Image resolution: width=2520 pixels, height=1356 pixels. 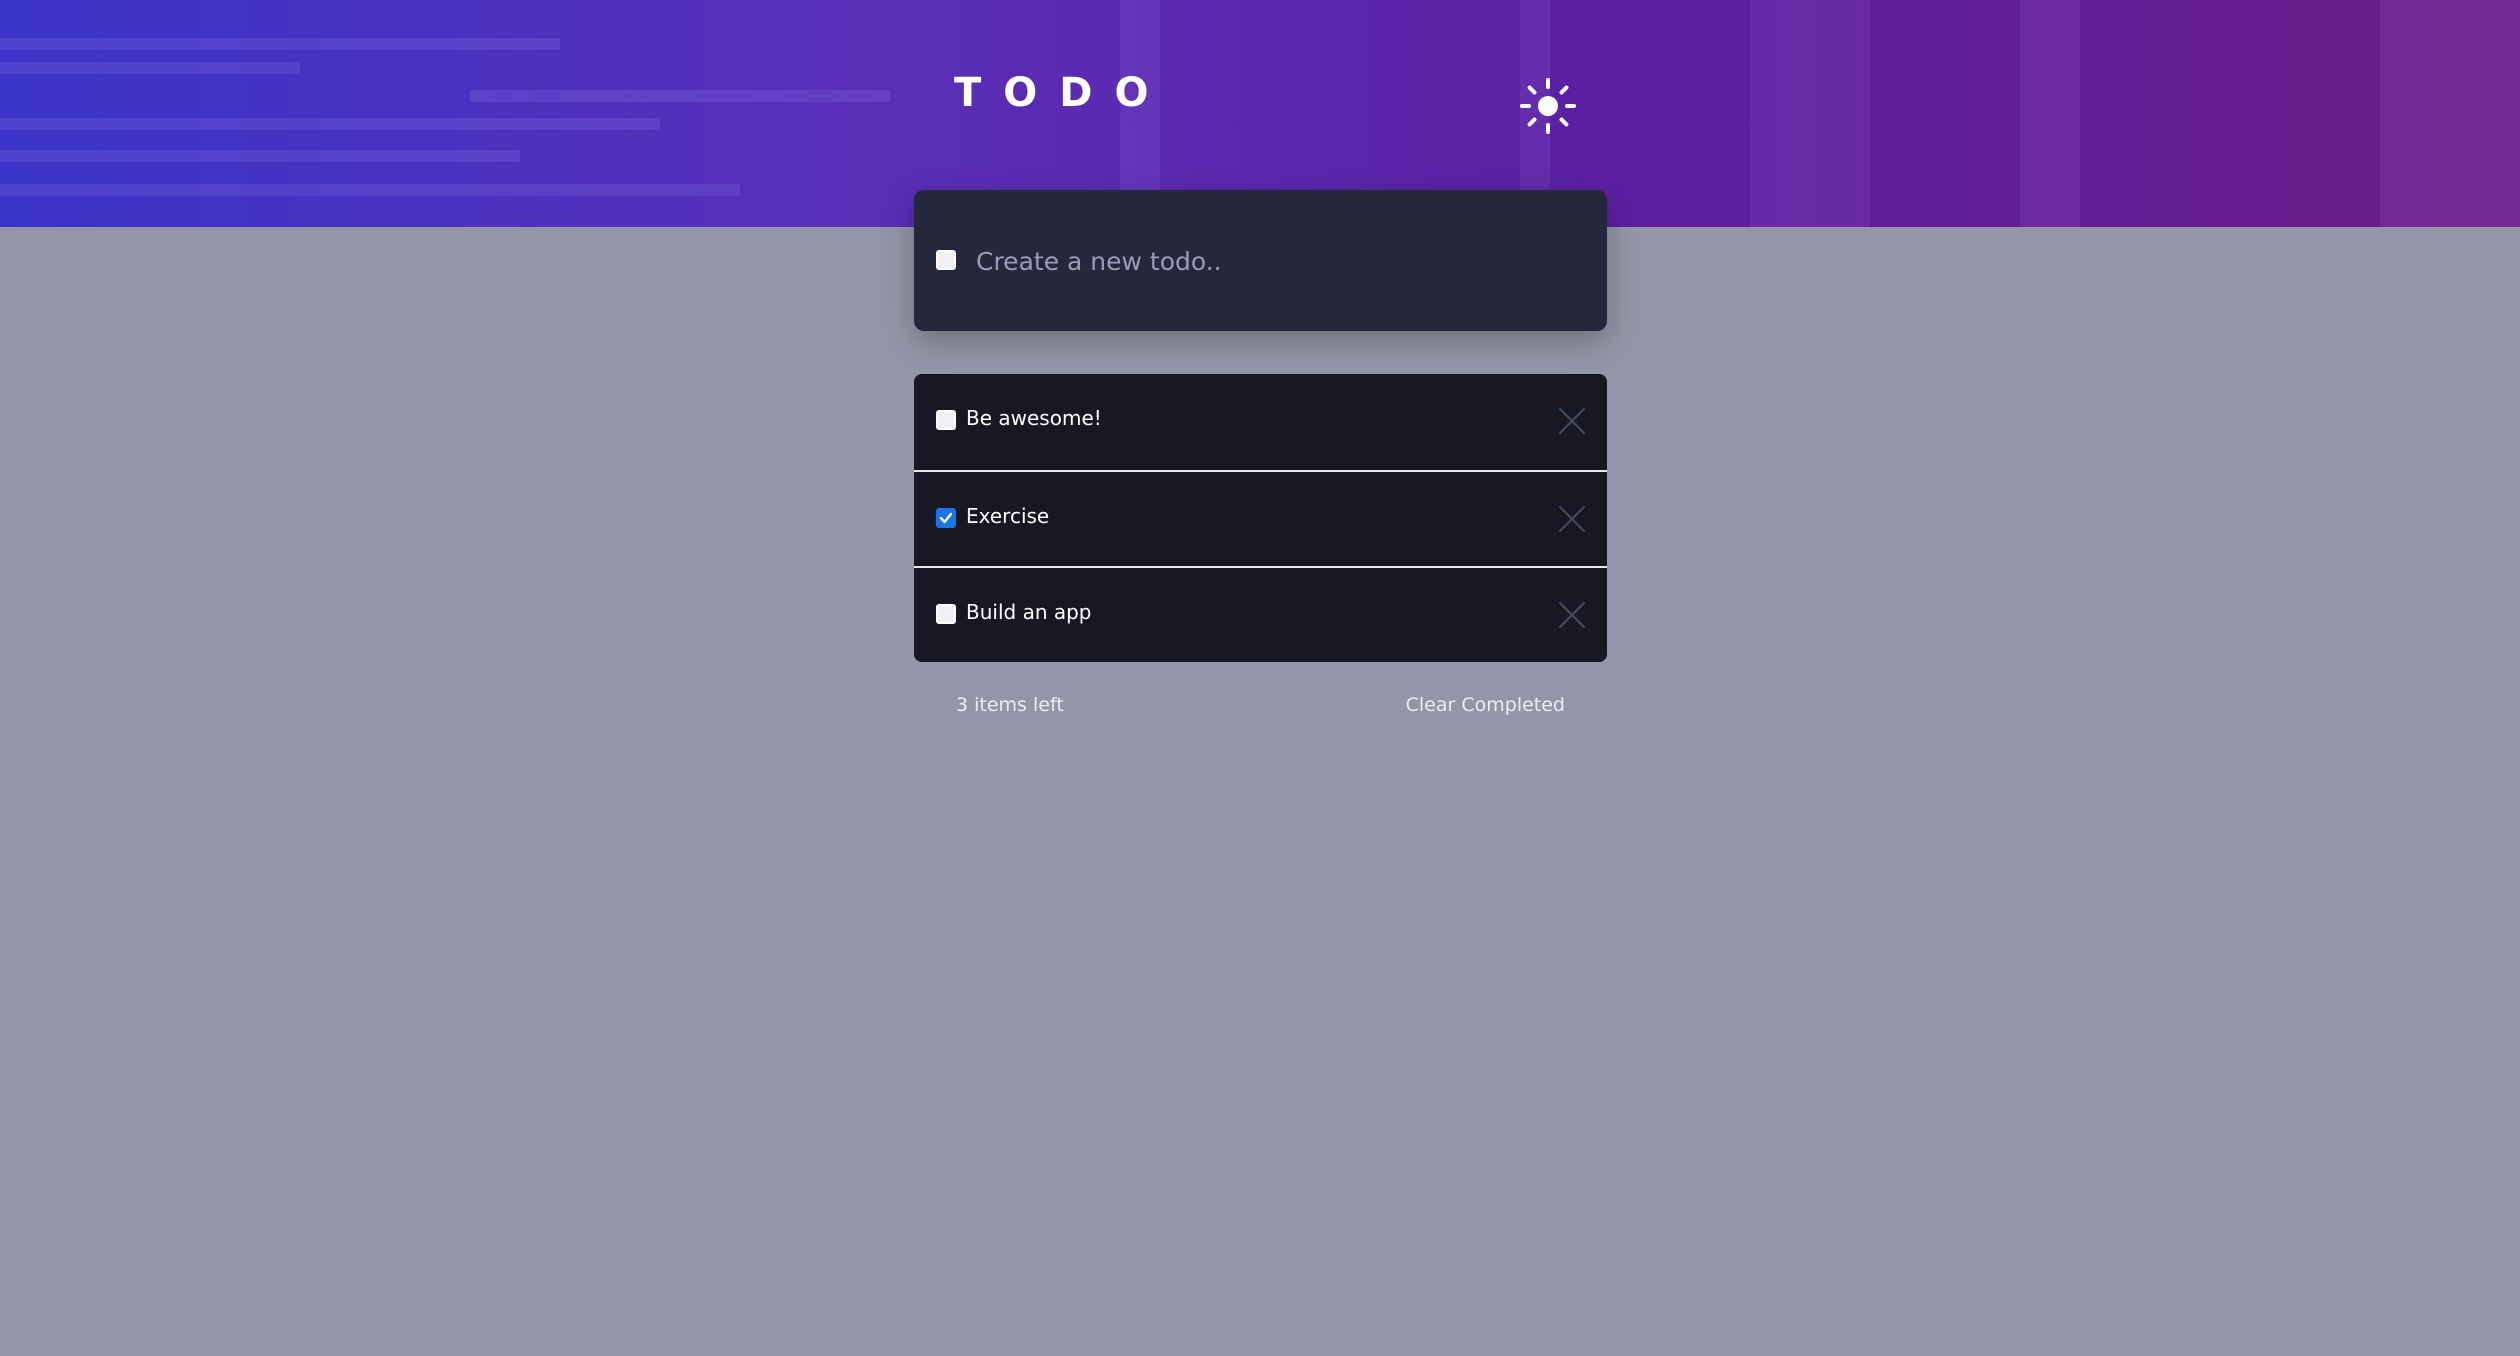 I want to click on todo-list: Be awesome! Exercise Build an app, so click(x=1260, y=518).